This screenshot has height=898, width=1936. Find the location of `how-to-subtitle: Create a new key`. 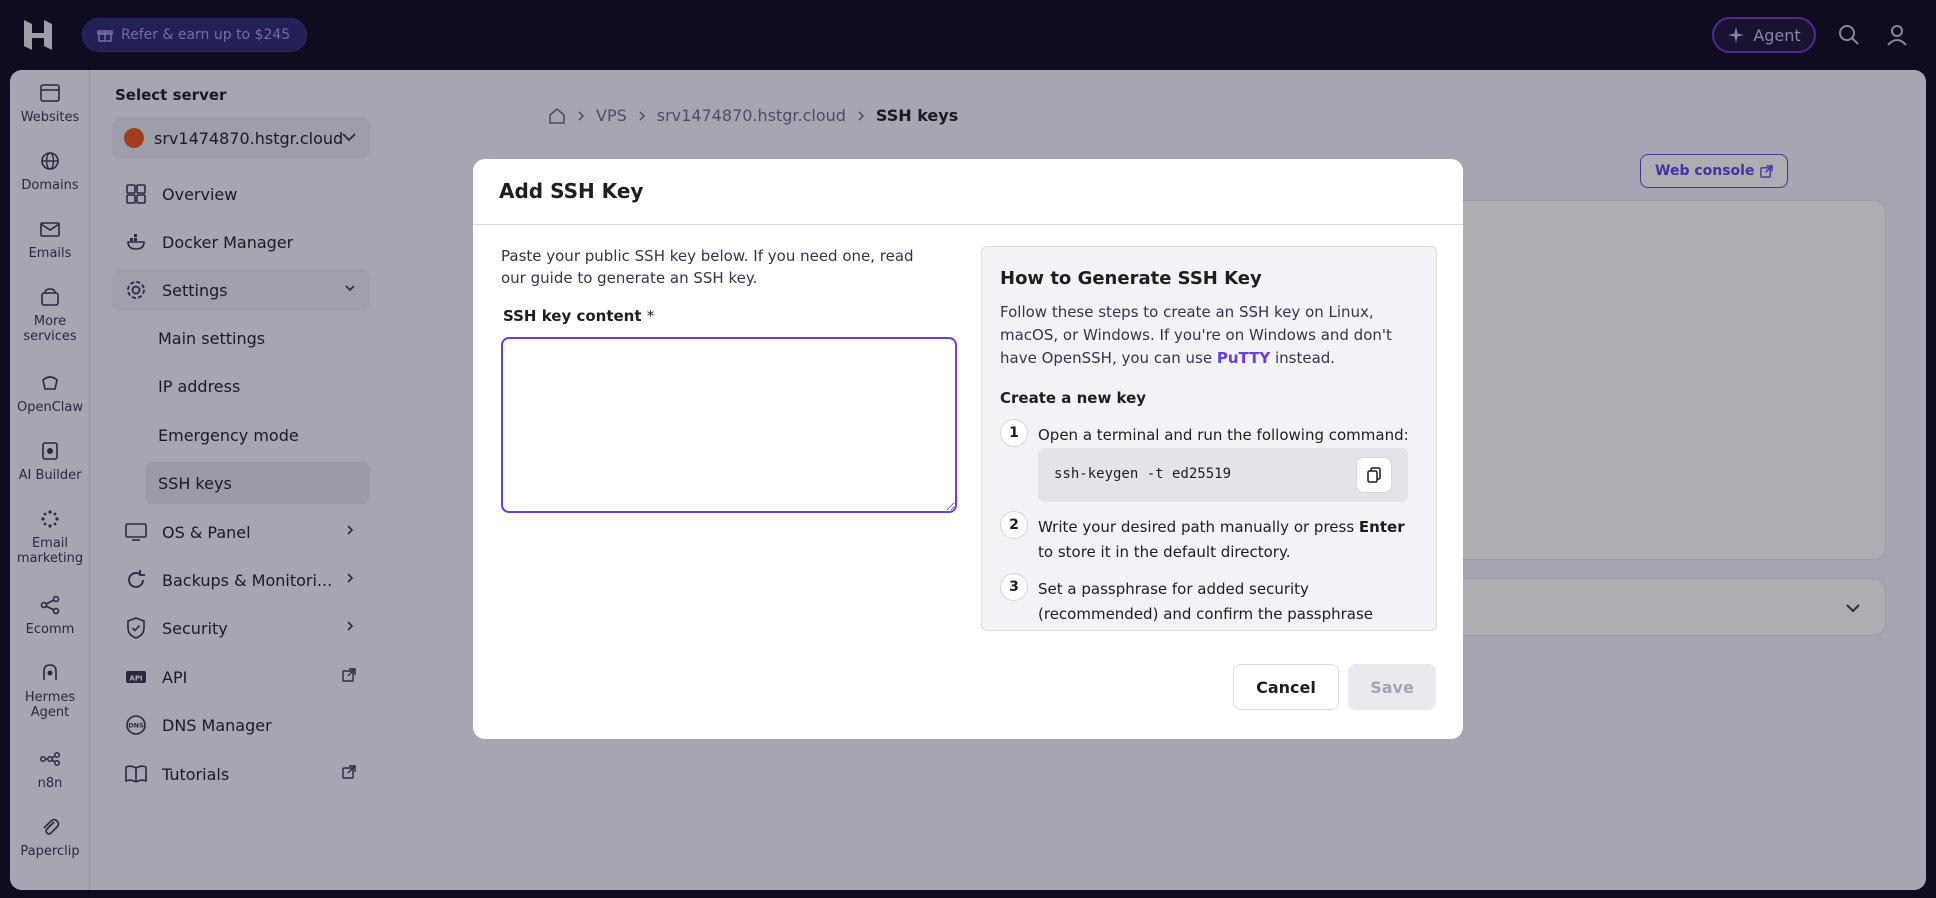

how-to-subtitle: Create a new key is located at coordinates (1073, 398).